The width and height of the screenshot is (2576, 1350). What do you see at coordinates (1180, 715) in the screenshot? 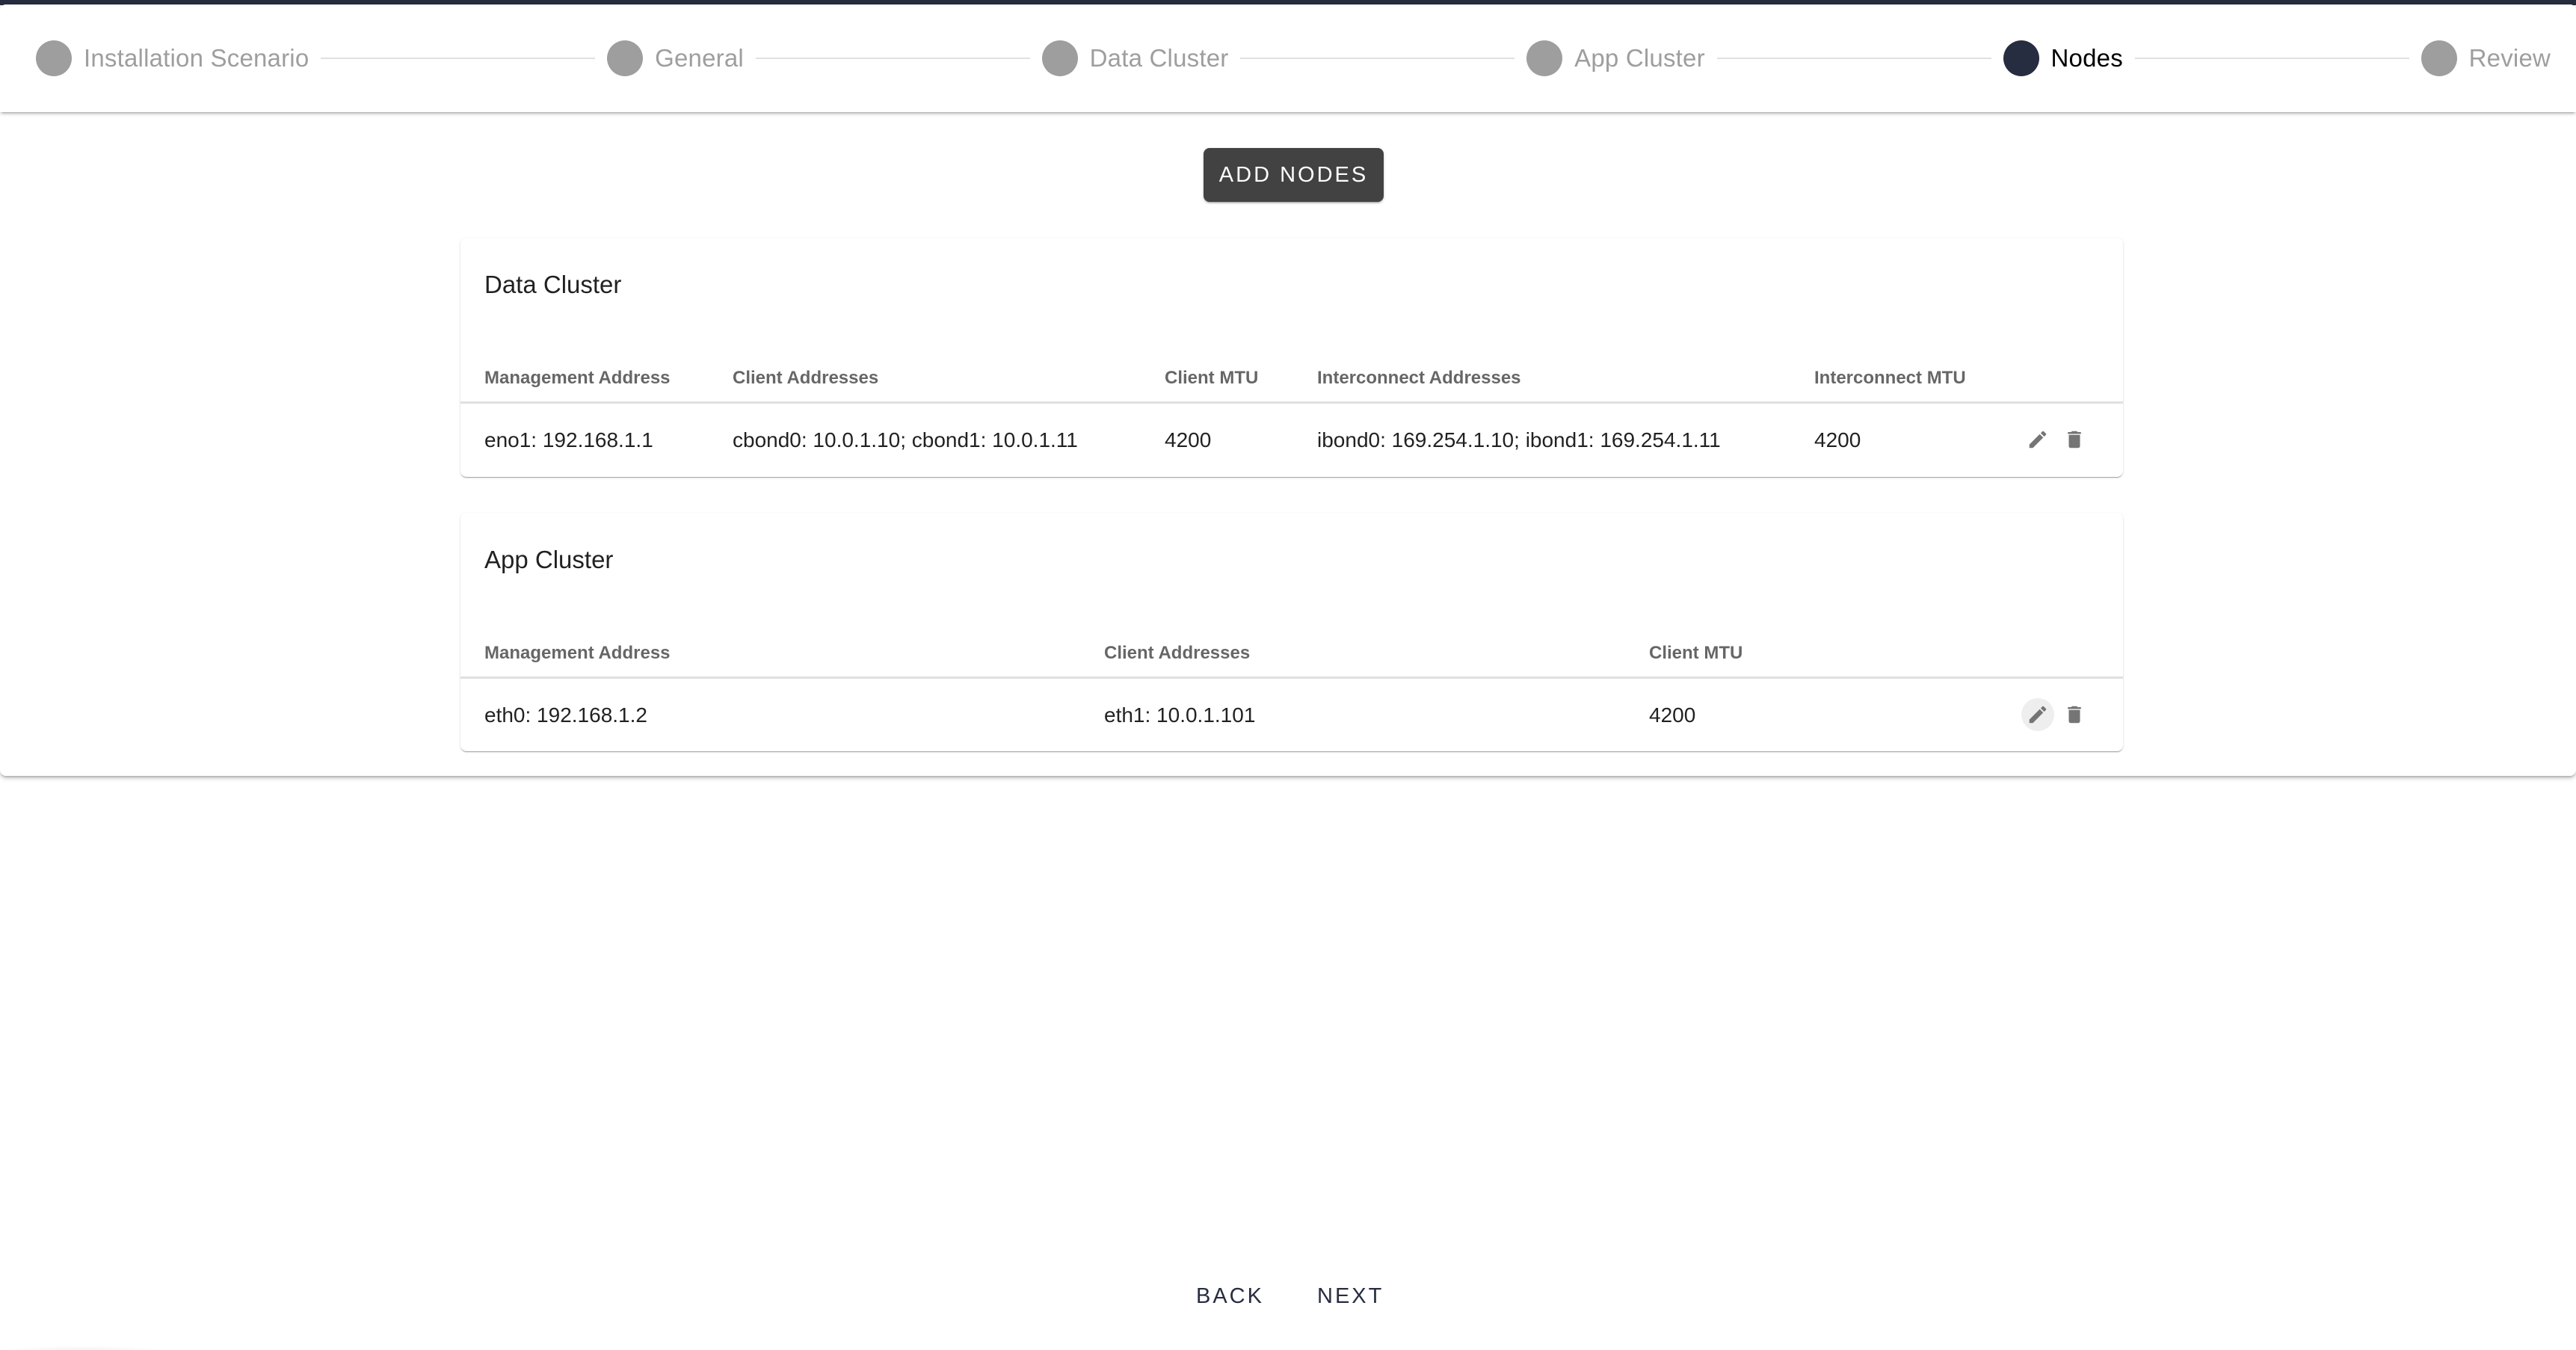
I see `client-addresses-cell: eth1: 10.0.1.101` at bounding box center [1180, 715].